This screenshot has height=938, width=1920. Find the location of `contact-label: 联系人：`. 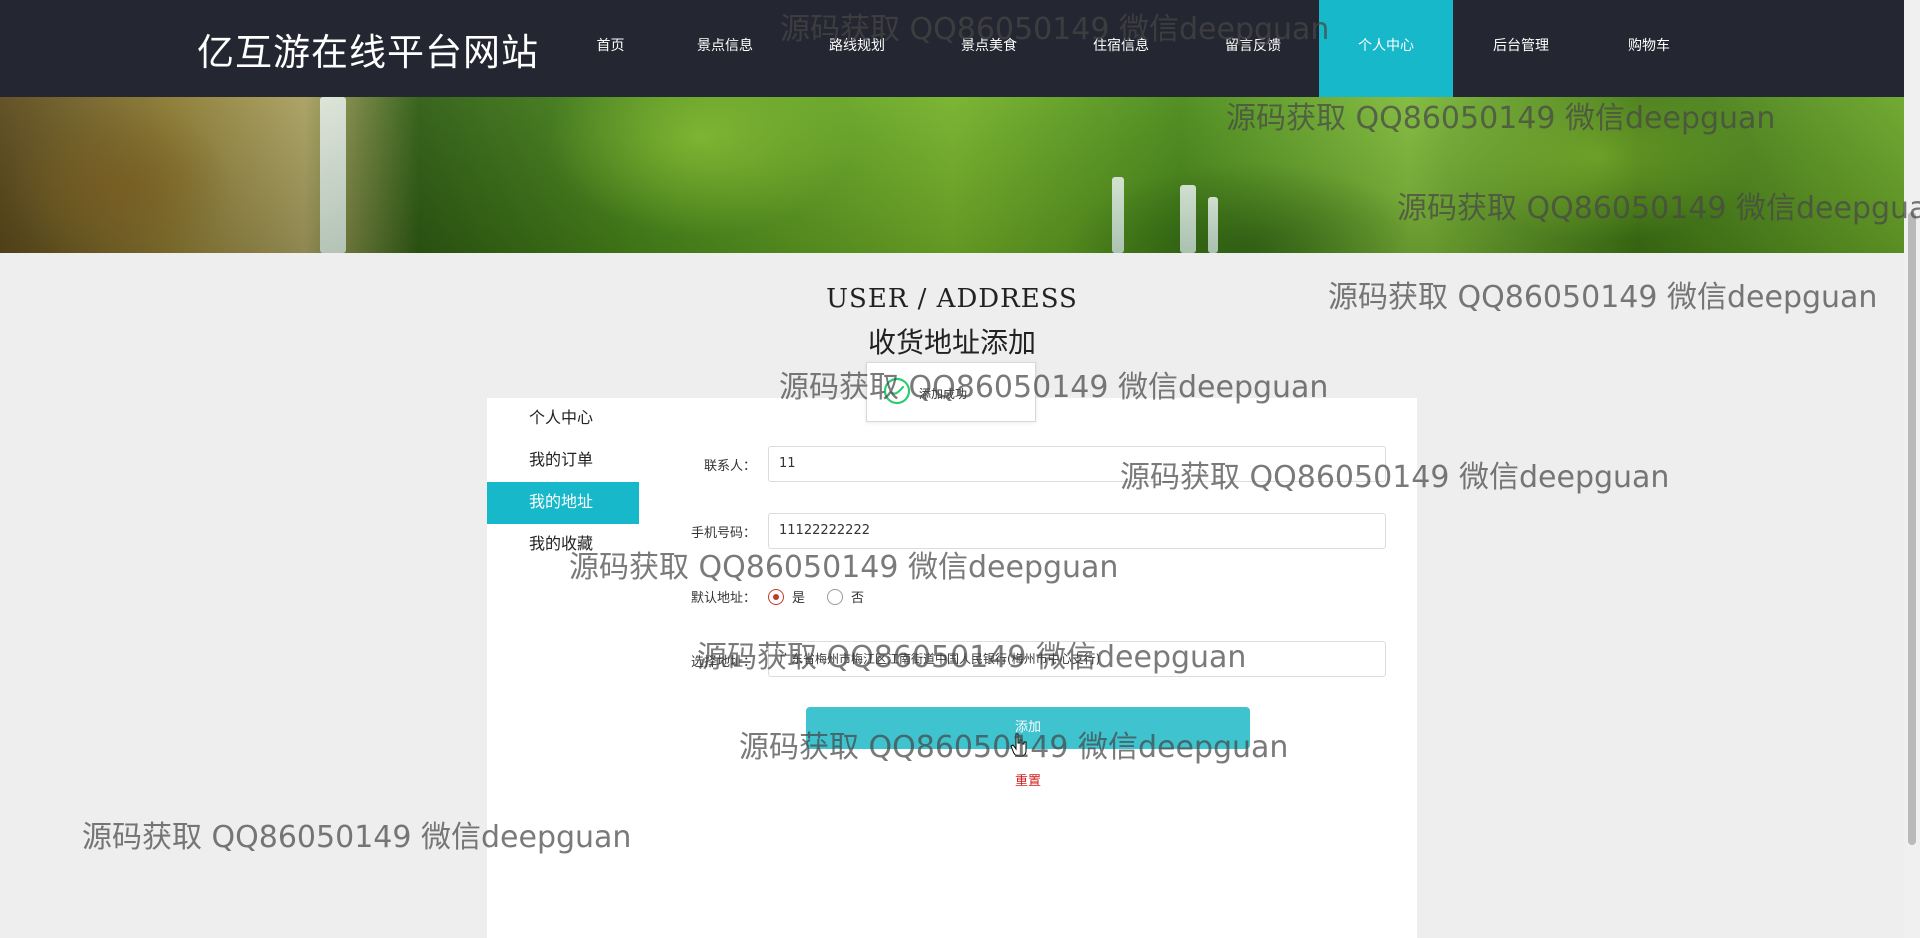

contact-label: 联系人： is located at coordinates (729, 466).